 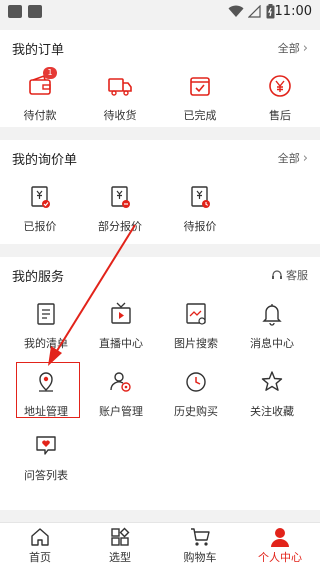 I want to click on tab-cart: 购物车, so click(x=200, y=545).